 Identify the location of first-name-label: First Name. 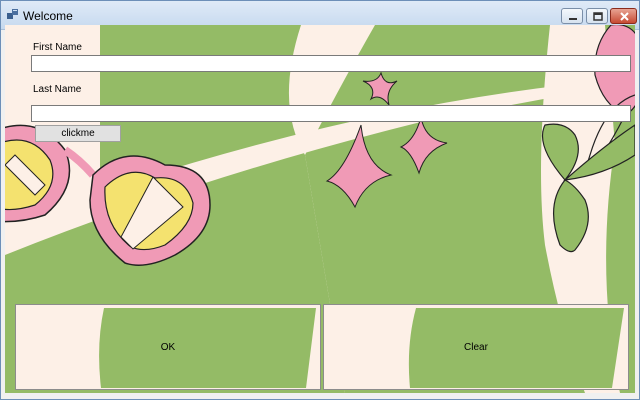
(57, 47).